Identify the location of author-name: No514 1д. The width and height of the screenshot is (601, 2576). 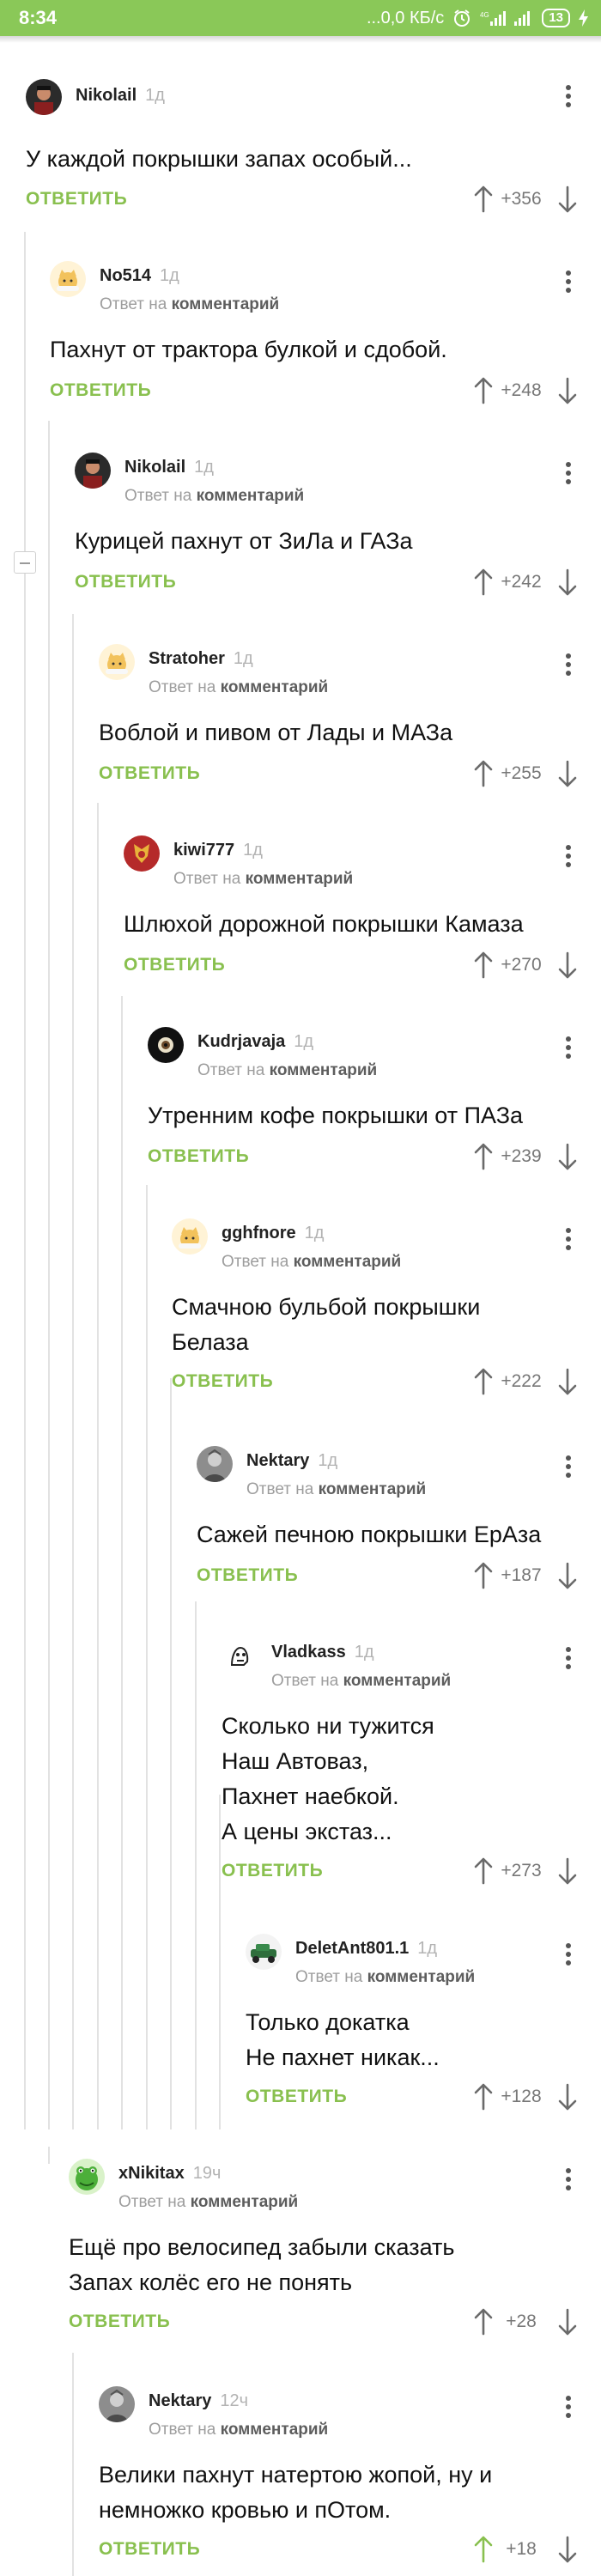
(139, 276).